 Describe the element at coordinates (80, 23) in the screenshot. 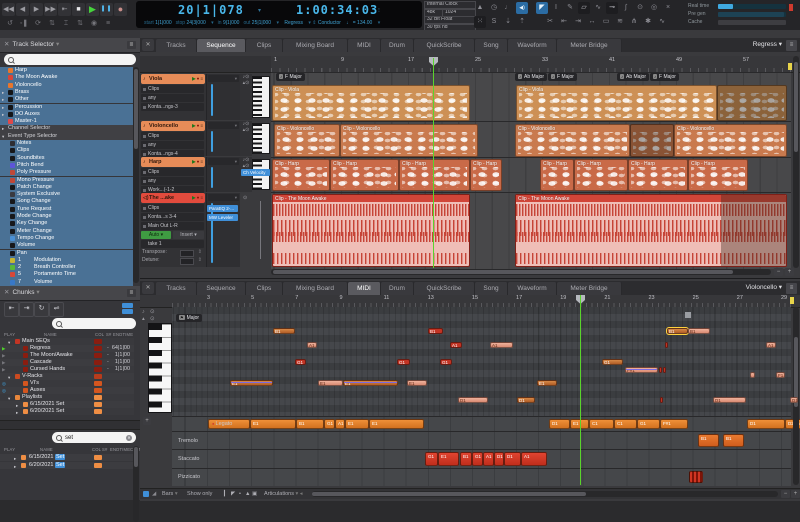

I see `auto-rewind-icon: ⇅` at that location.